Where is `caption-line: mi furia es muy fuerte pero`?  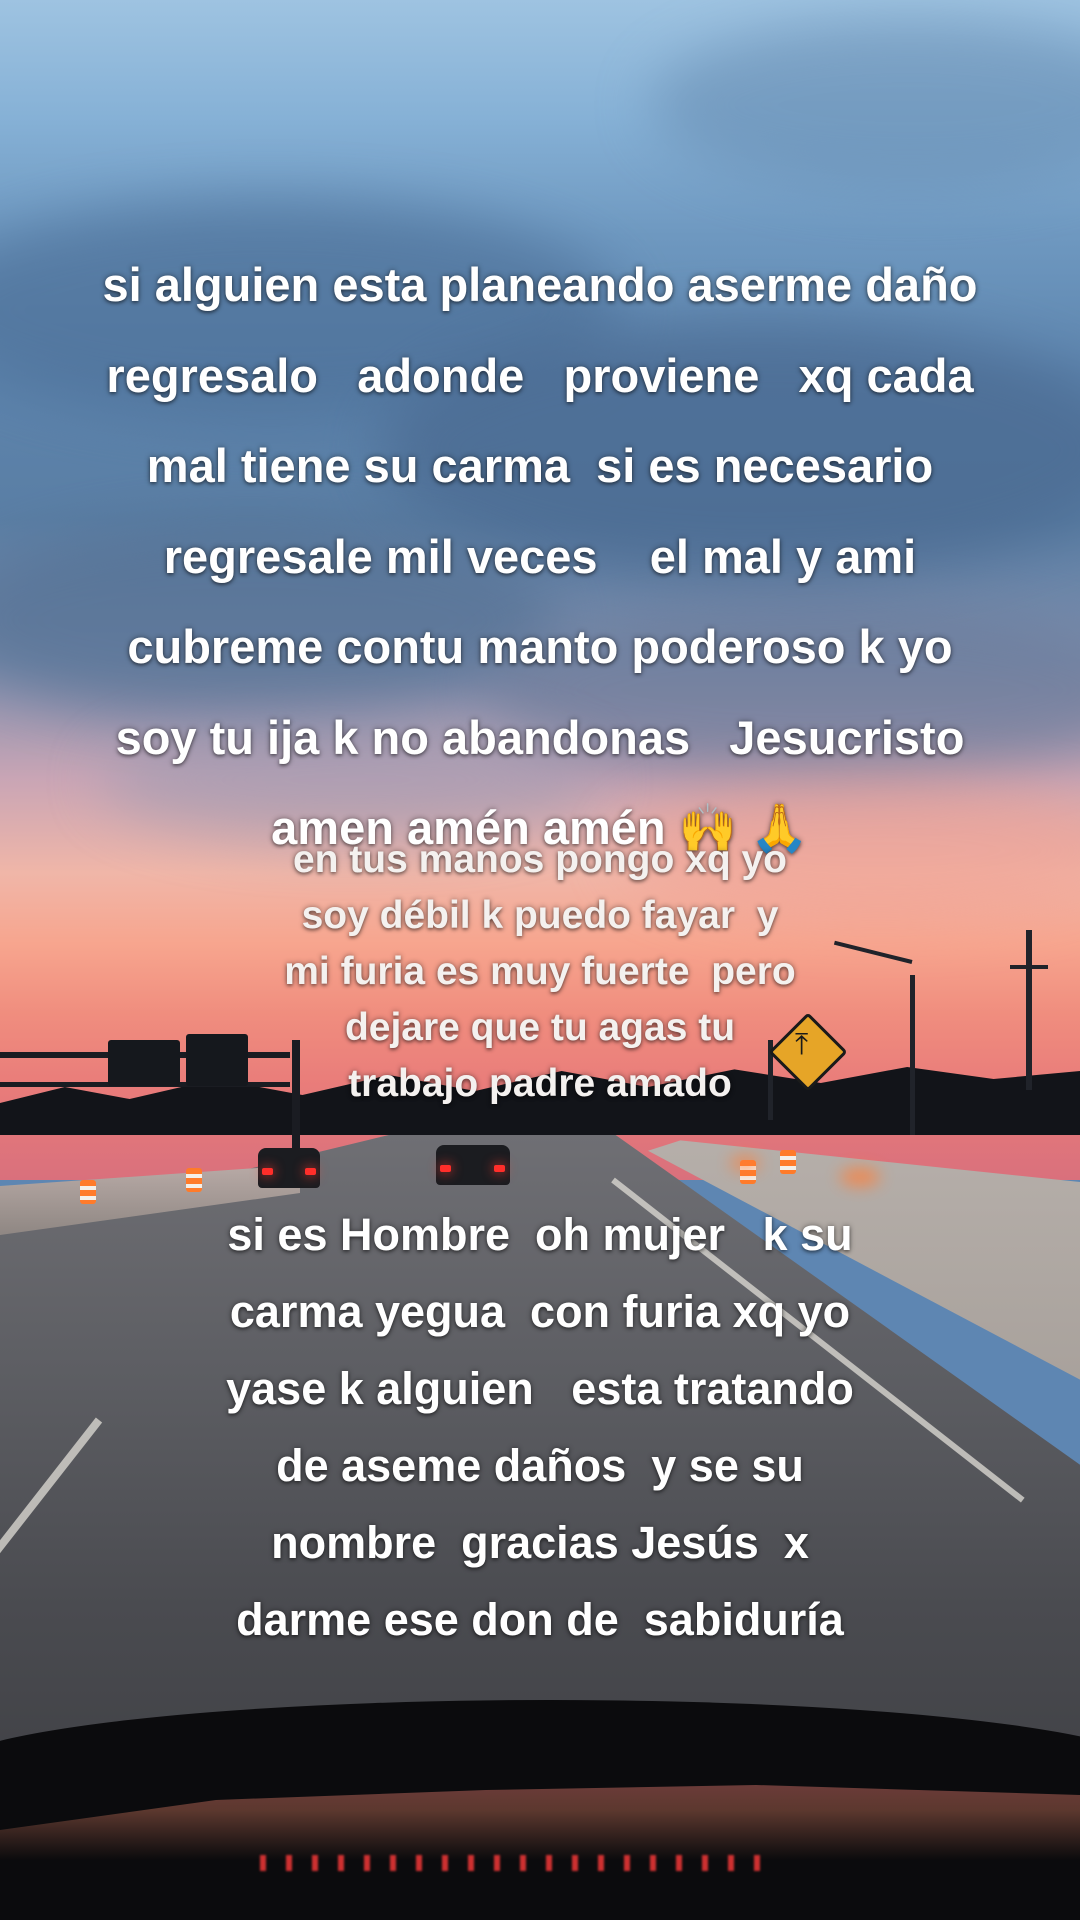
caption-line: mi furia es muy fuerte pero is located at coordinates (540, 971).